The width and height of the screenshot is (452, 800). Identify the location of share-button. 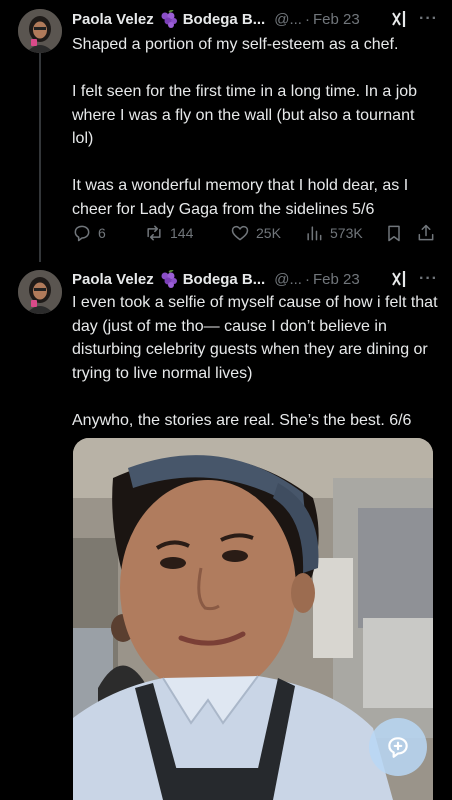
(426, 233).